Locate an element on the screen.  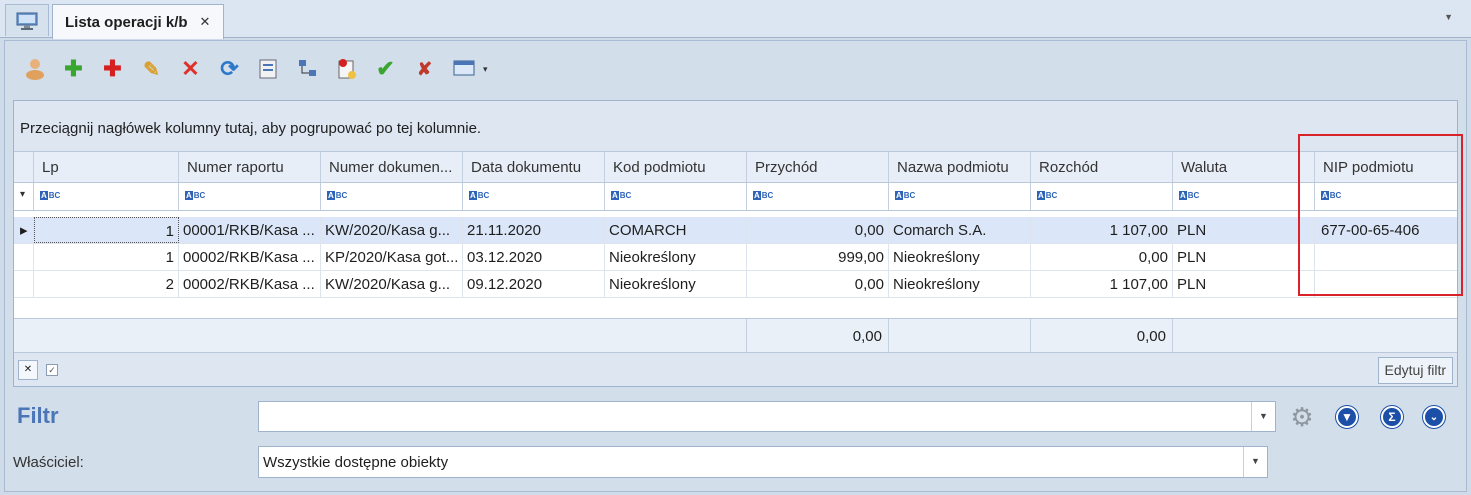
expand-button: ⌄ is located at coordinates (1434, 417).